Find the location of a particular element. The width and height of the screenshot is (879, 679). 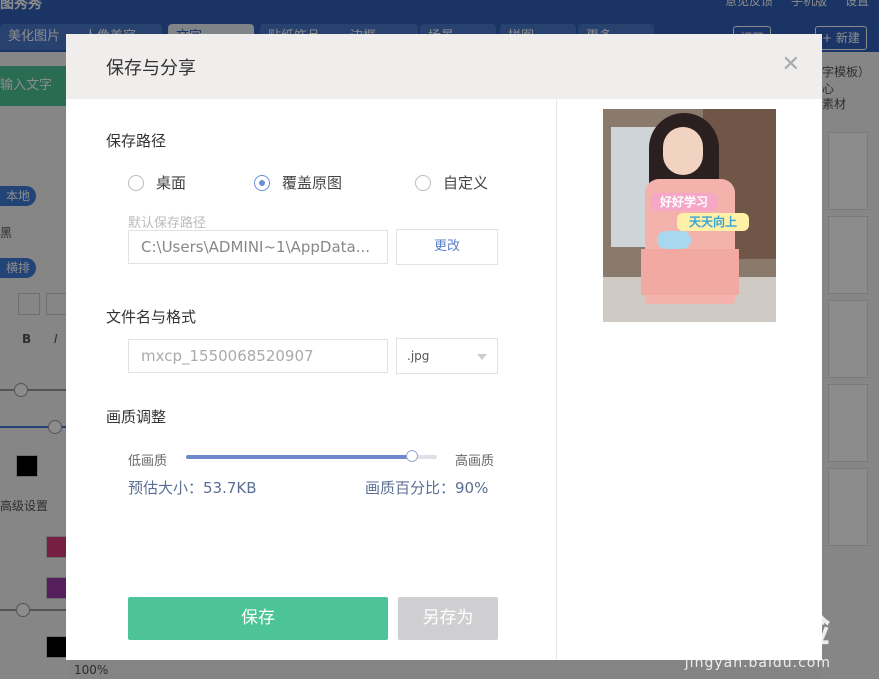

quality-slider is located at coordinates (311, 456).